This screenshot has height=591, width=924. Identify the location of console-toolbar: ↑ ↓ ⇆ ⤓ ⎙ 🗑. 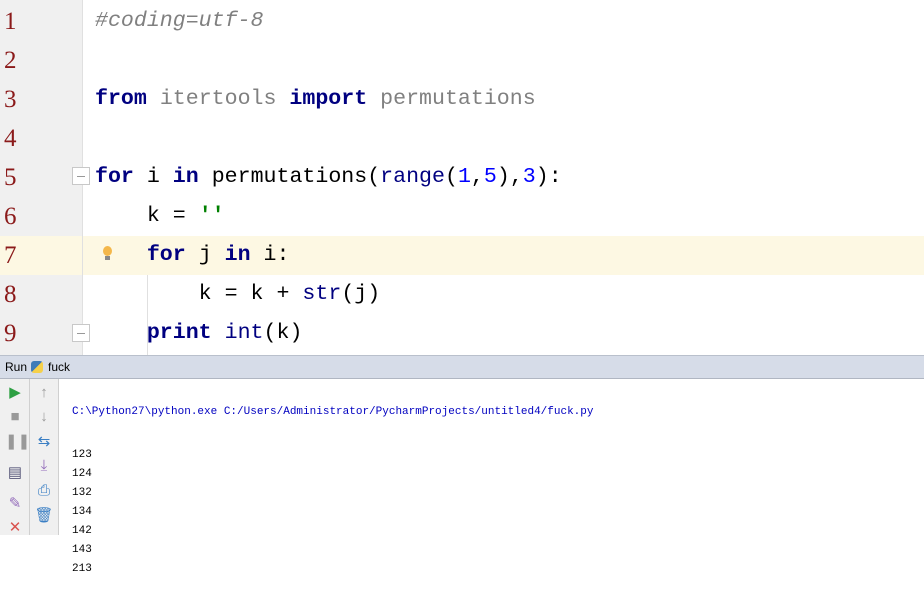
(44, 457).